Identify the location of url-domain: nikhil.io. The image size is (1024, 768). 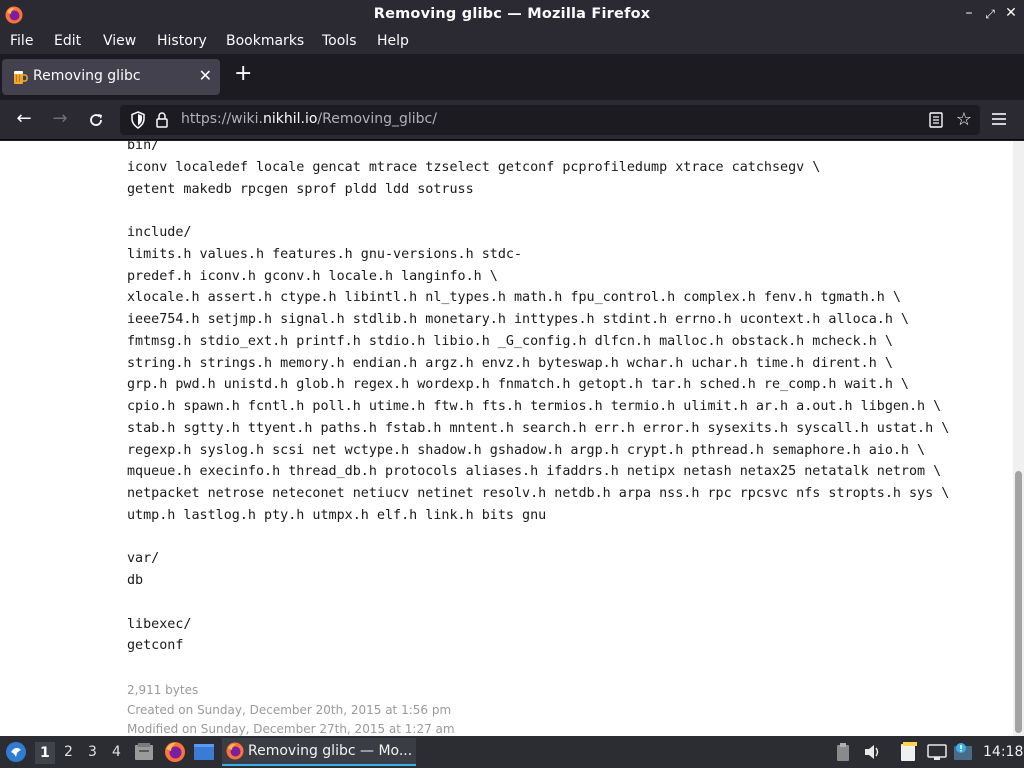
(290, 119).